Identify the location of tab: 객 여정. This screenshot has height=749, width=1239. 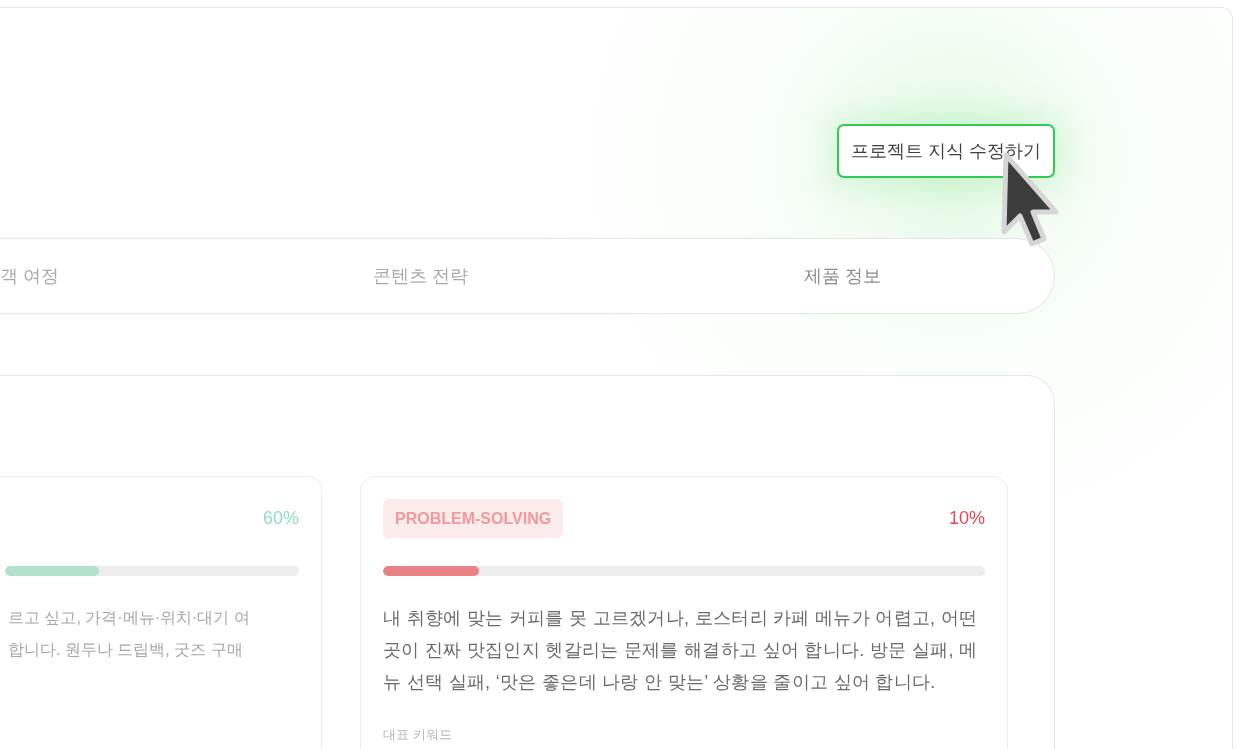
(105, 276).